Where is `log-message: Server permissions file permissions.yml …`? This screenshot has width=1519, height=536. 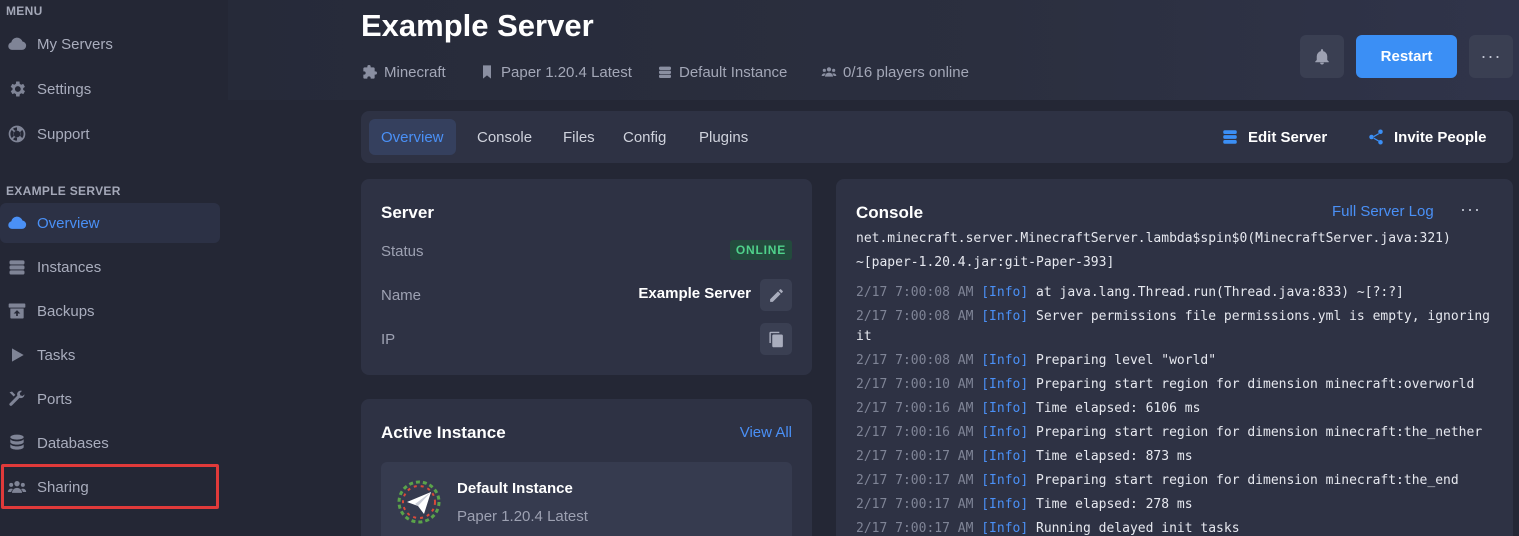 log-message: Server permissions file permissions.yml … is located at coordinates (1263, 316).